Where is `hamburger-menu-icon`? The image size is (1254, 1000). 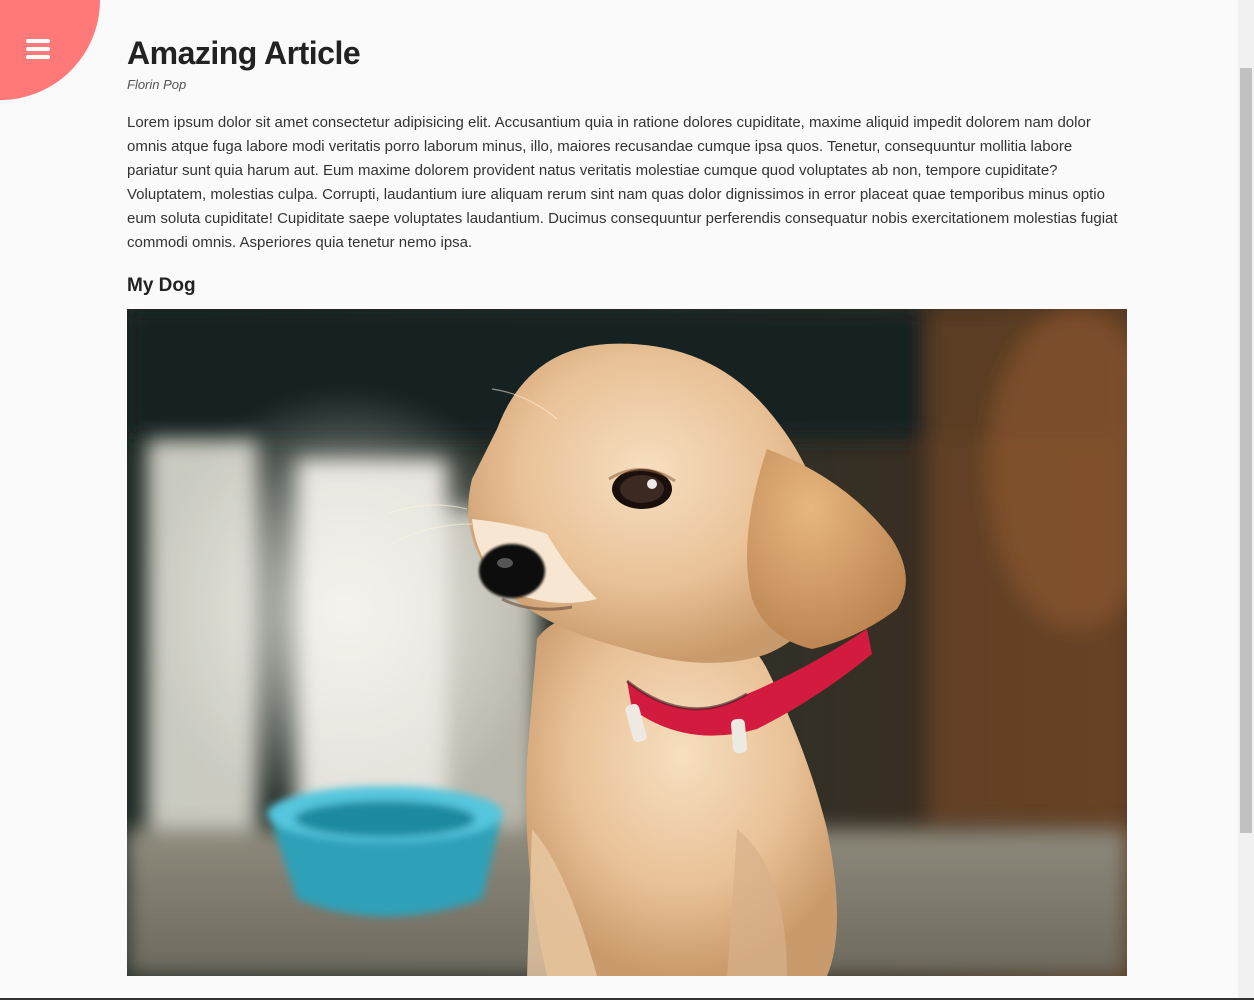
hamburger-menu-icon is located at coordinates (38, 49).